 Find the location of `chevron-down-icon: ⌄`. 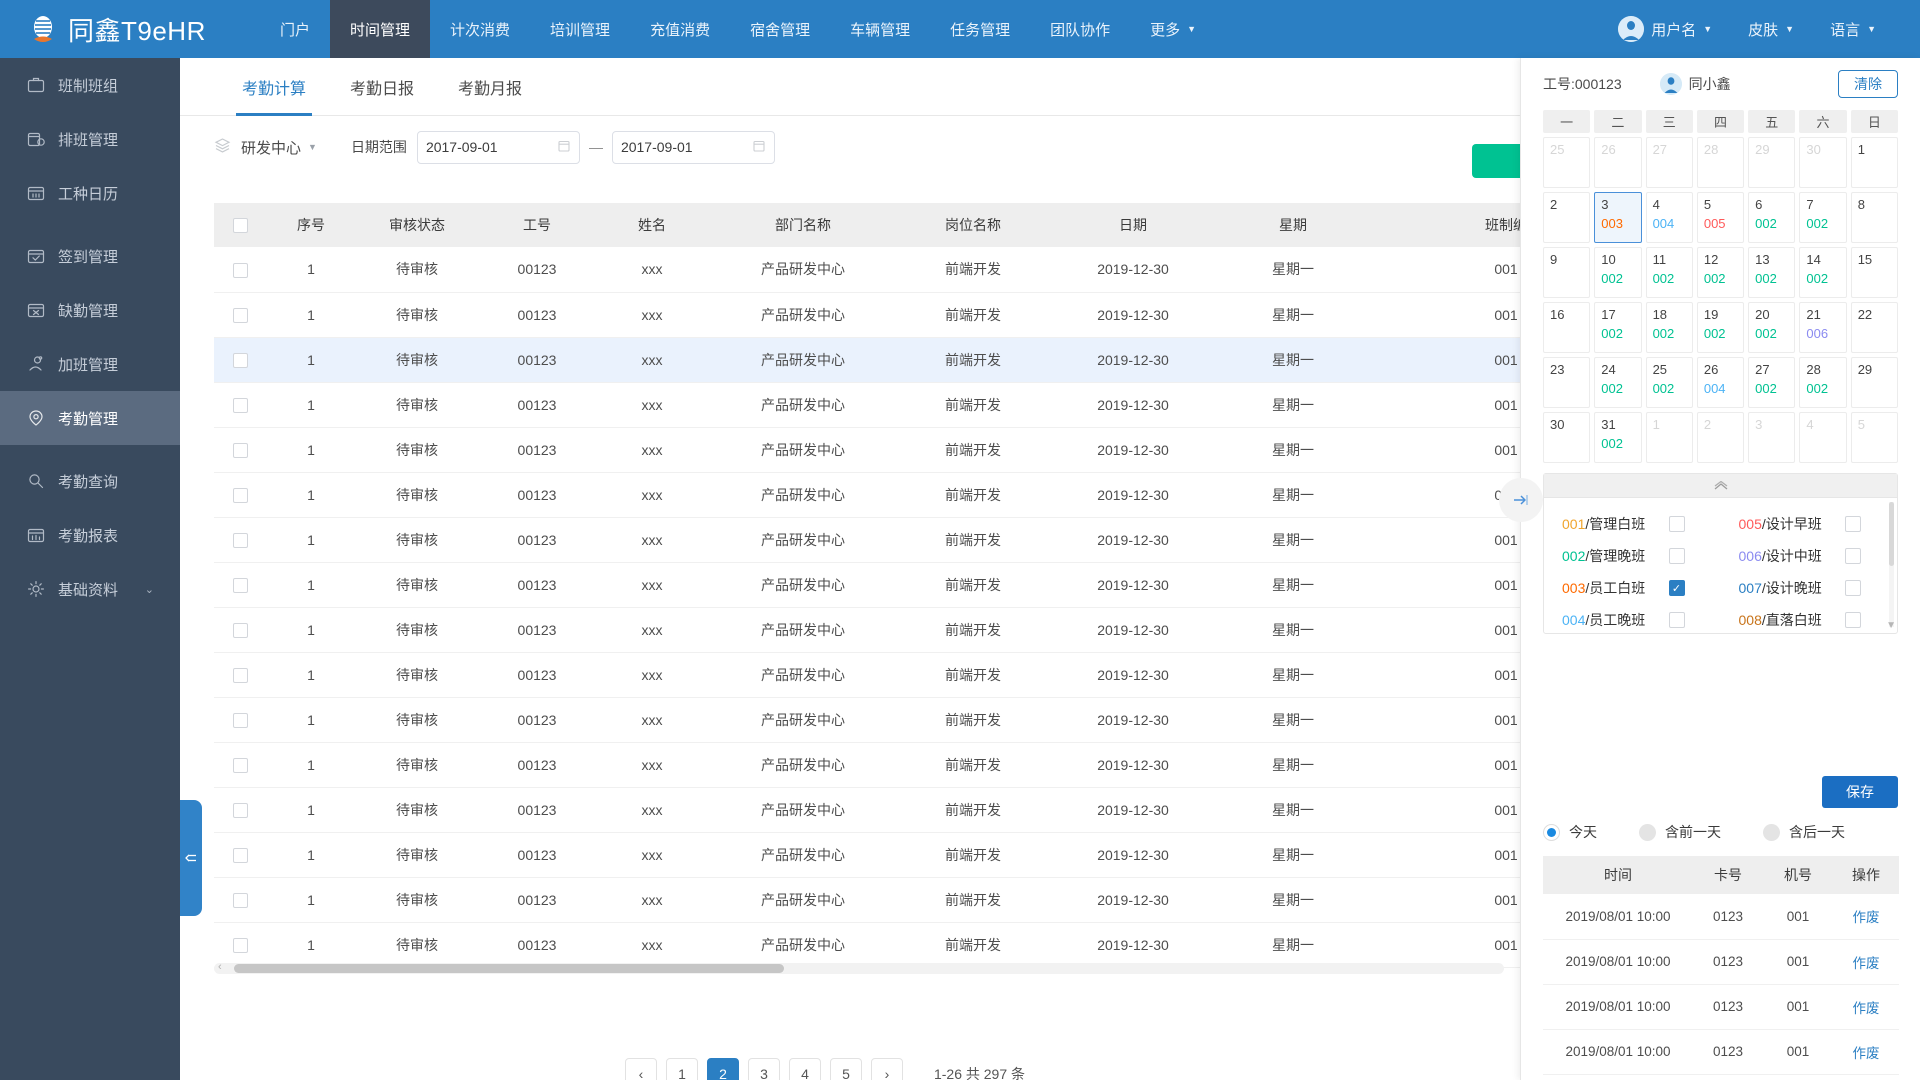

chevron-down-icon: ⌄ is located at coordinates (149, 589).